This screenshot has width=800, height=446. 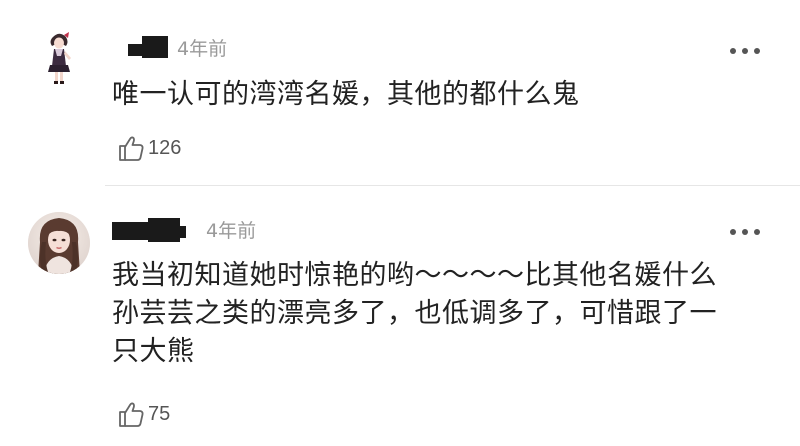 I want to click on girl-photo-avatar-icon, so click(x=59, y=243).